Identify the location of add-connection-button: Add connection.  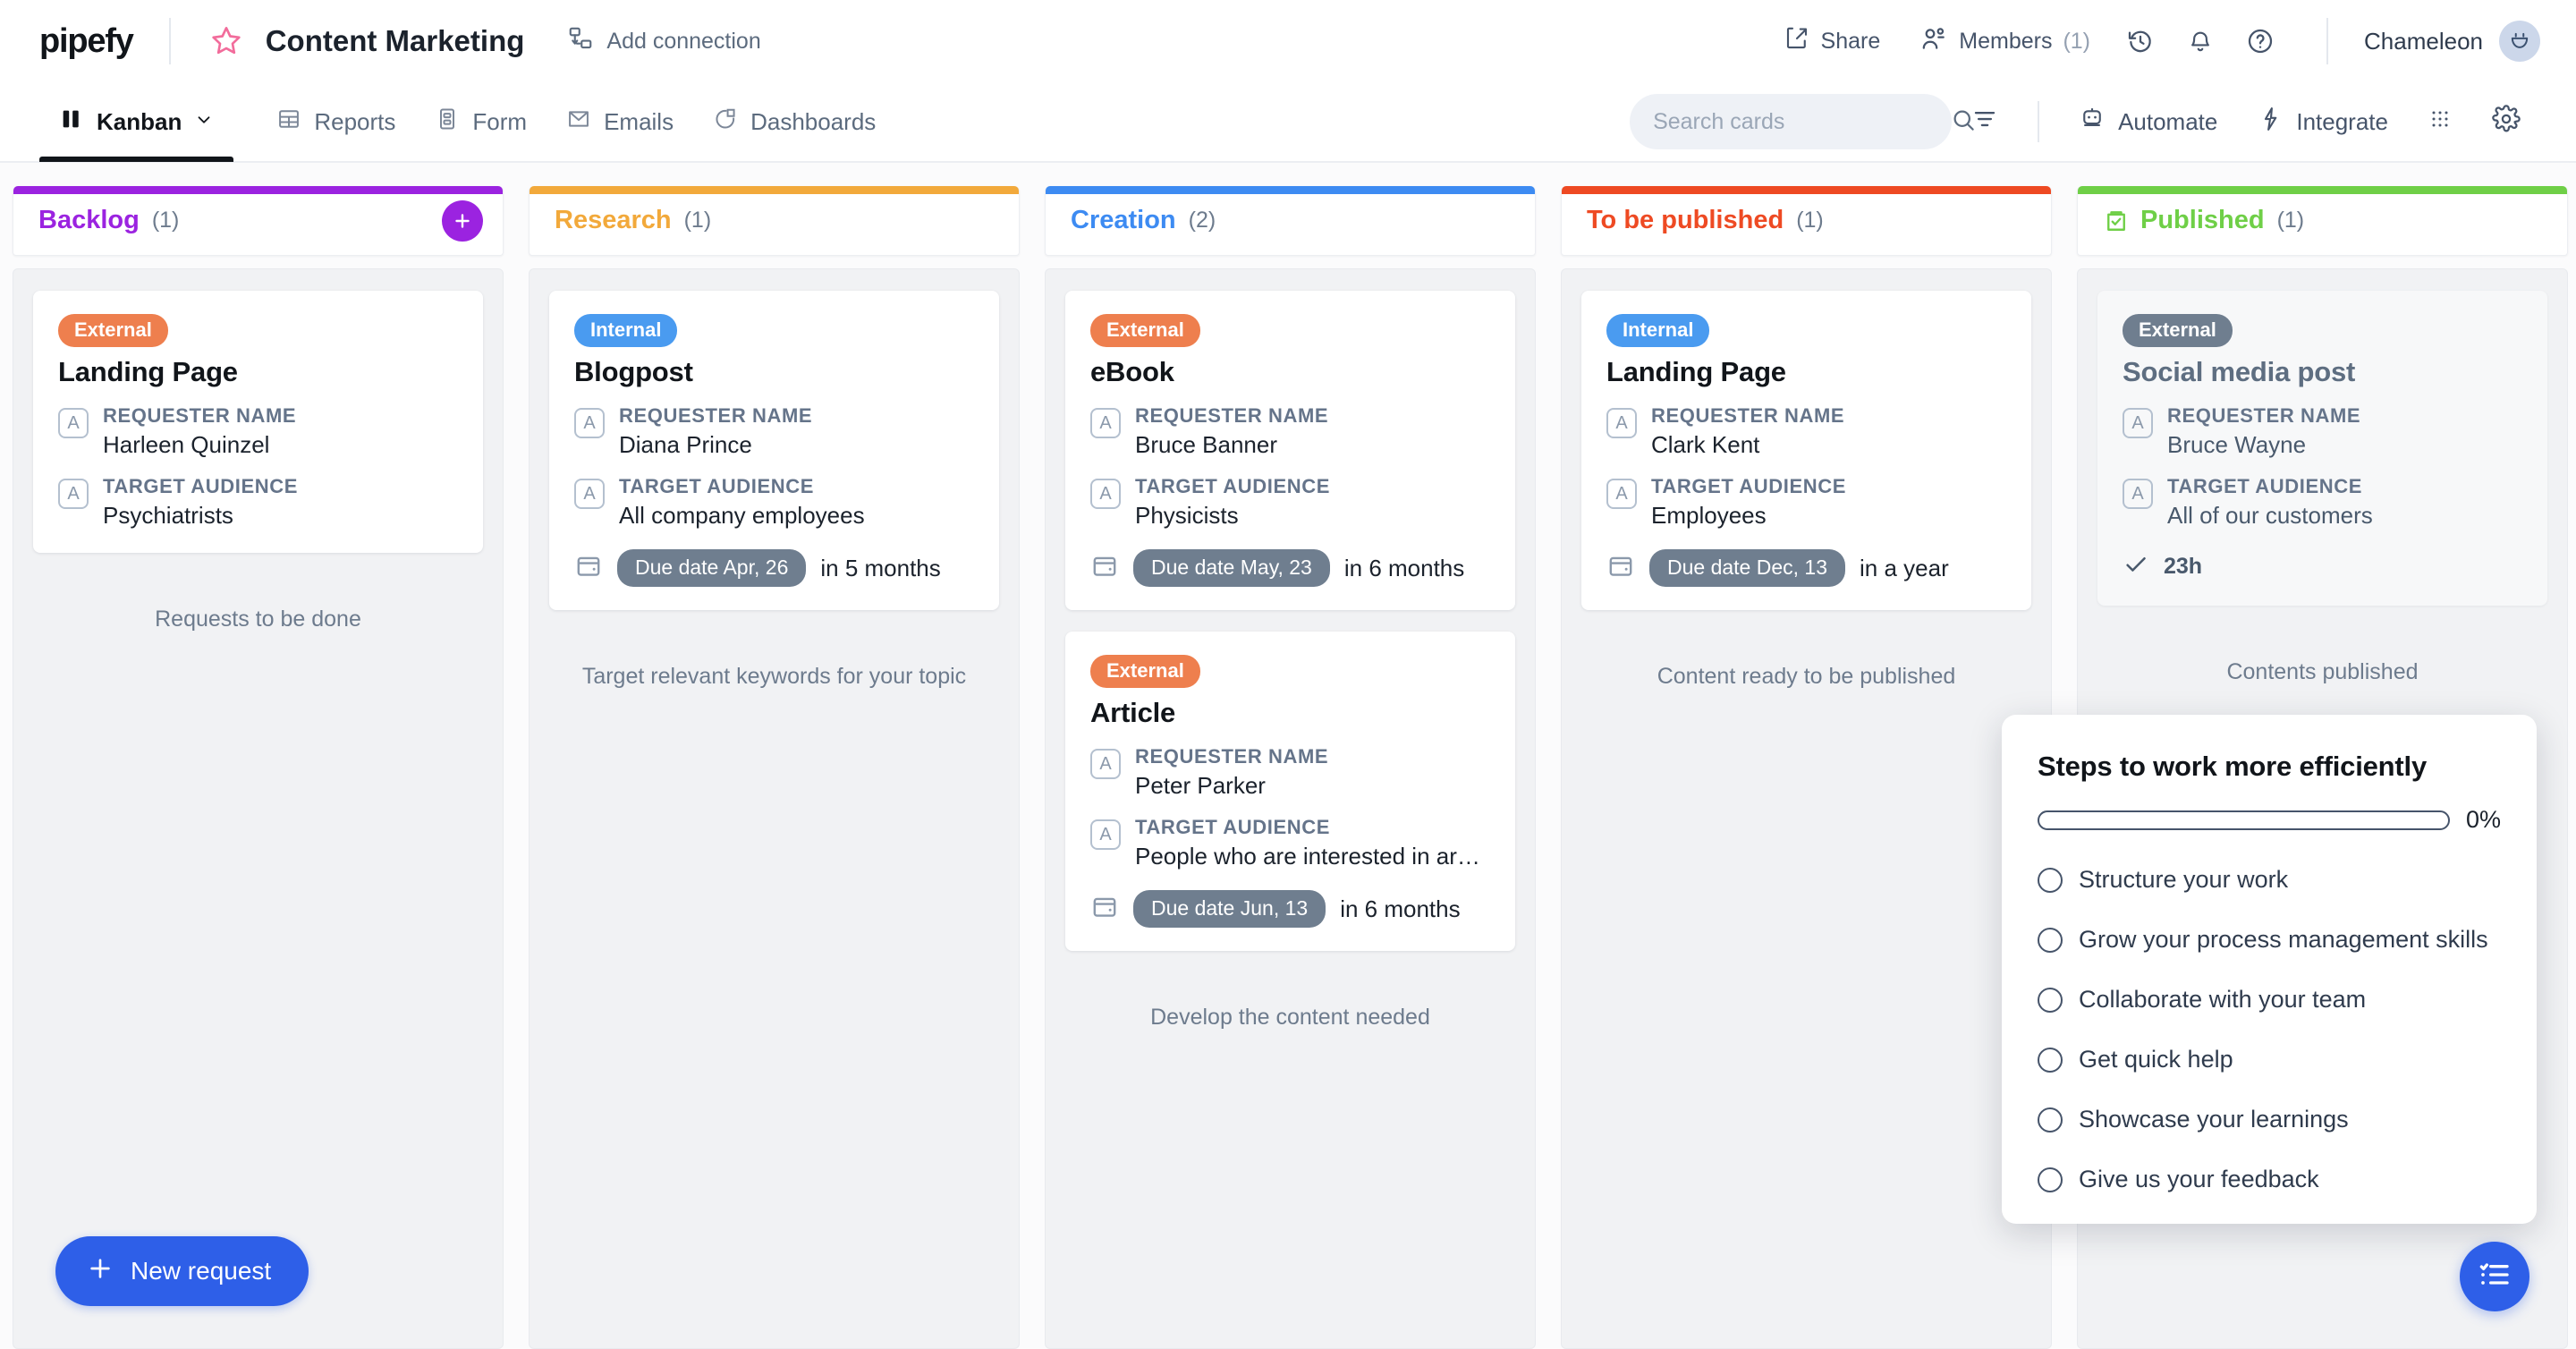
(664, 41).